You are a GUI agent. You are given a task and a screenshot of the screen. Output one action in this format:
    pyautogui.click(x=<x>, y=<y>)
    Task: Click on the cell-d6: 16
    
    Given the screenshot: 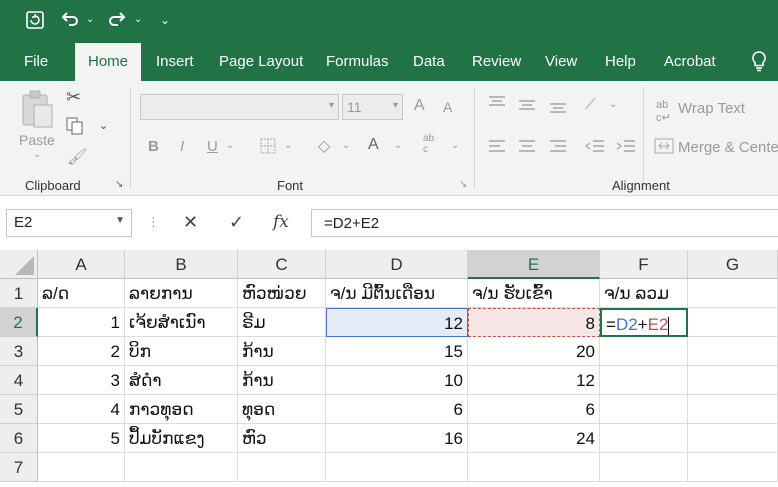 What is the action you would take?
    pyautogui.click(x=397, y=438)
    